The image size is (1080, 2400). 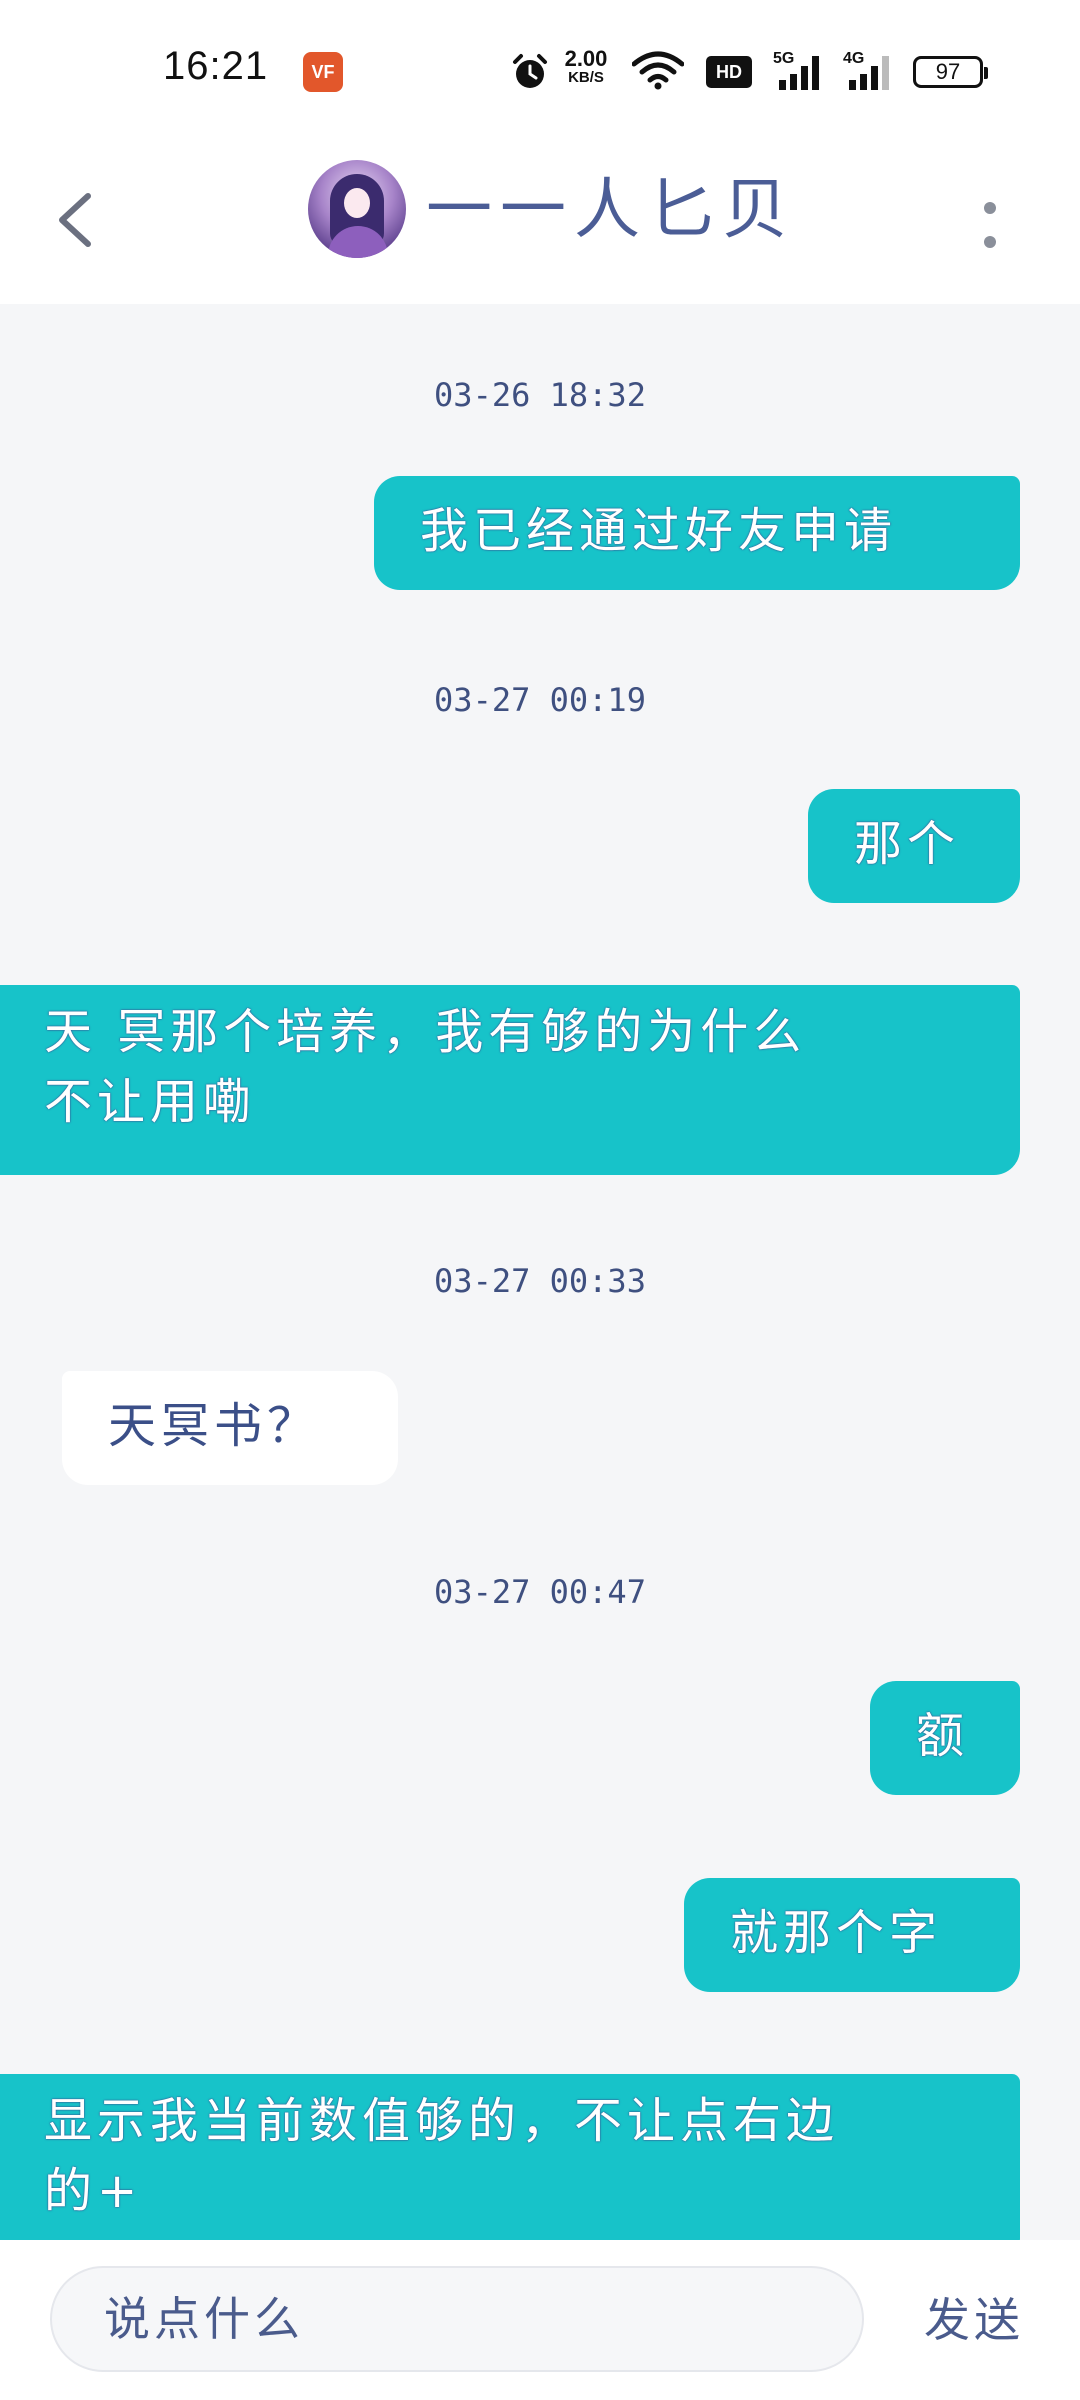 I want to click on network-speed: 2.00 KB/S, so click(x=586, y=67).